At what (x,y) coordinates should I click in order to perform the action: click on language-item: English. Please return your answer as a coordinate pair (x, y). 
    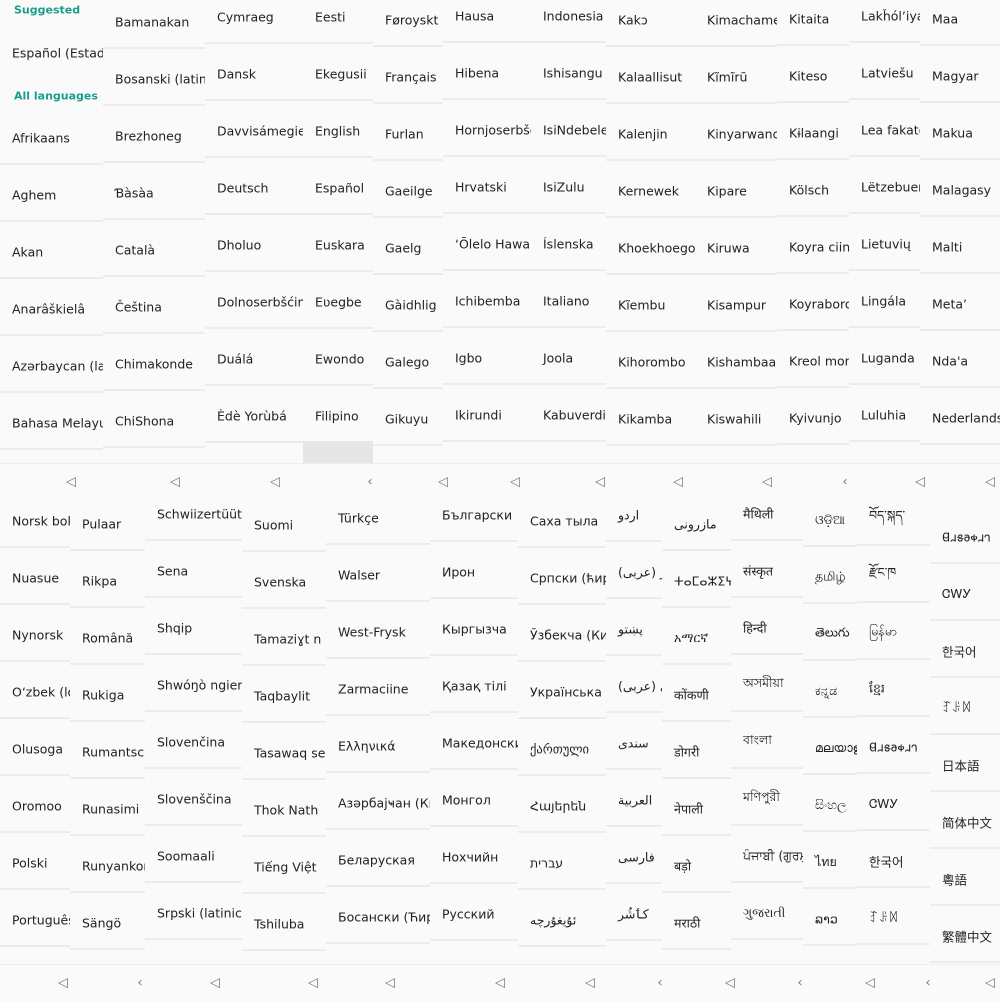
    Looking at the image, I should click on (338, 129).